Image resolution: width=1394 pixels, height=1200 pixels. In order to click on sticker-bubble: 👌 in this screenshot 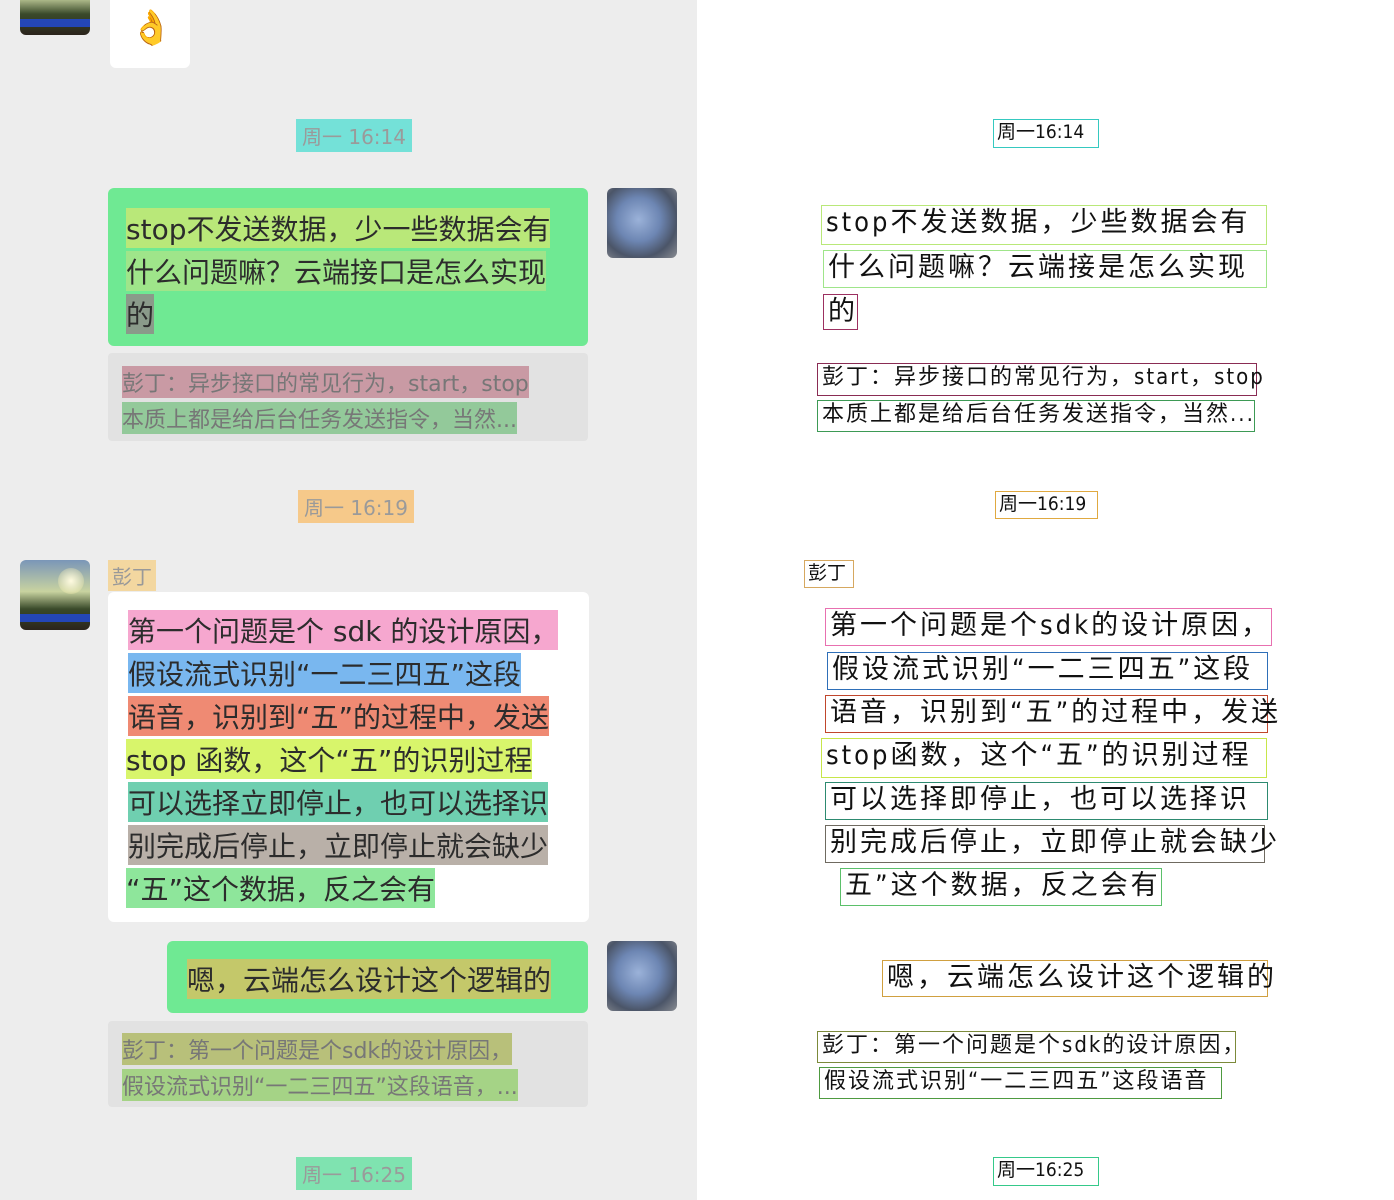, I will do `click(150, 34)`.